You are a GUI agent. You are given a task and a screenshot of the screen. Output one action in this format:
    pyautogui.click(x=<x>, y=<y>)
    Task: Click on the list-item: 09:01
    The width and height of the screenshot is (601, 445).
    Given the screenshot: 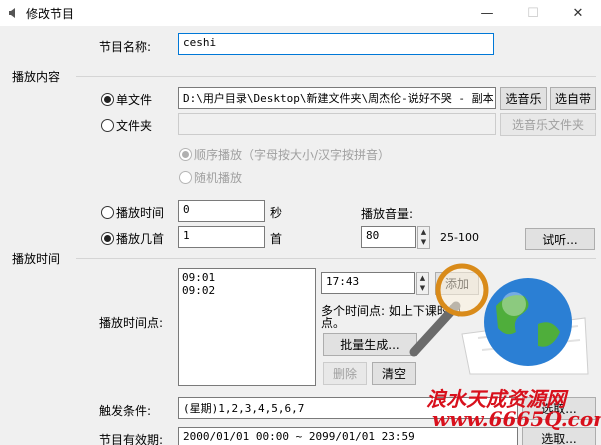 What is the action you would take?
    pyautogui.click(x=247, y=277)
    